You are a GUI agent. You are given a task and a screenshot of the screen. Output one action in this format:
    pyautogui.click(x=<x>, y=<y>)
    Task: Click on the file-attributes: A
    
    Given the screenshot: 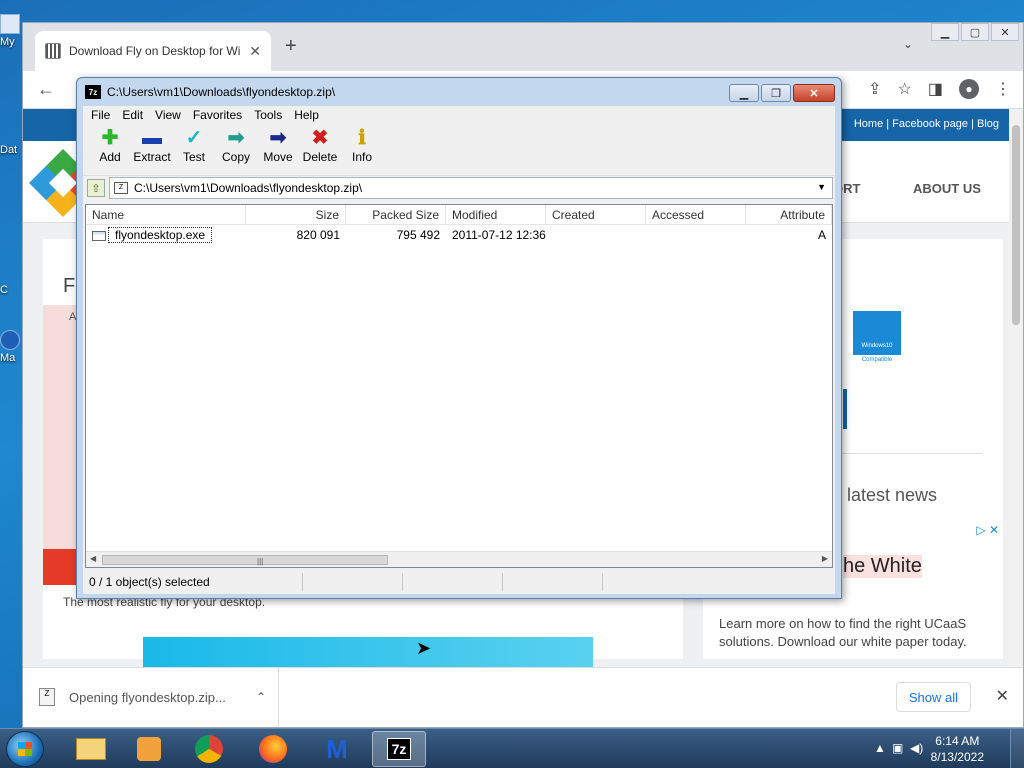 What is the action you would take?
    pyautogui.click(x=821, y=235)
    